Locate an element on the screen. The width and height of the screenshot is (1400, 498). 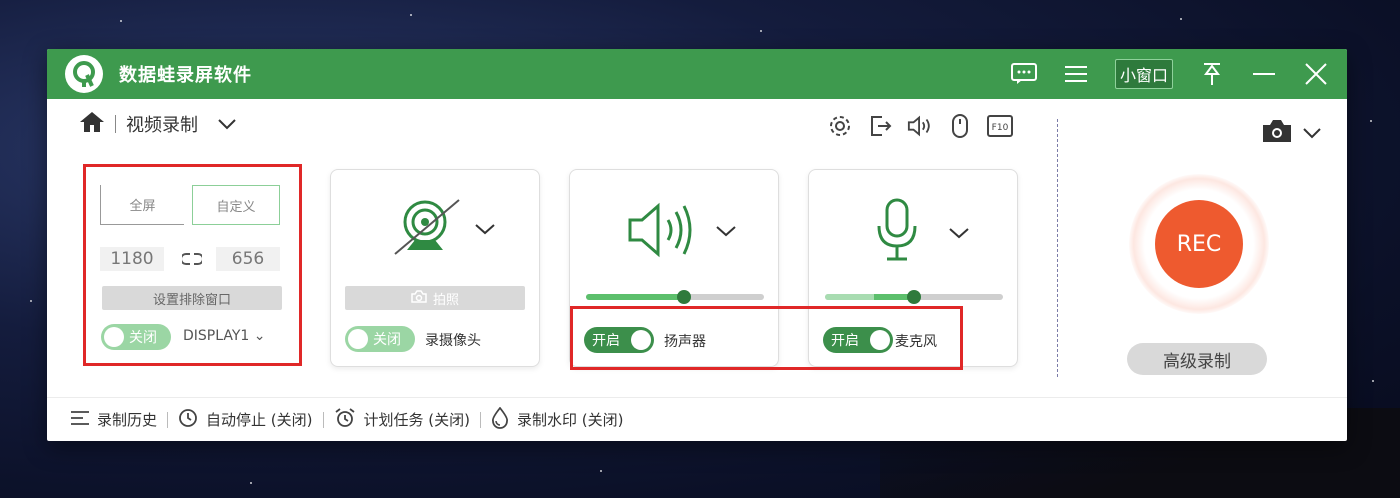
mic-volume-knob is located at coordinates (914, 297).